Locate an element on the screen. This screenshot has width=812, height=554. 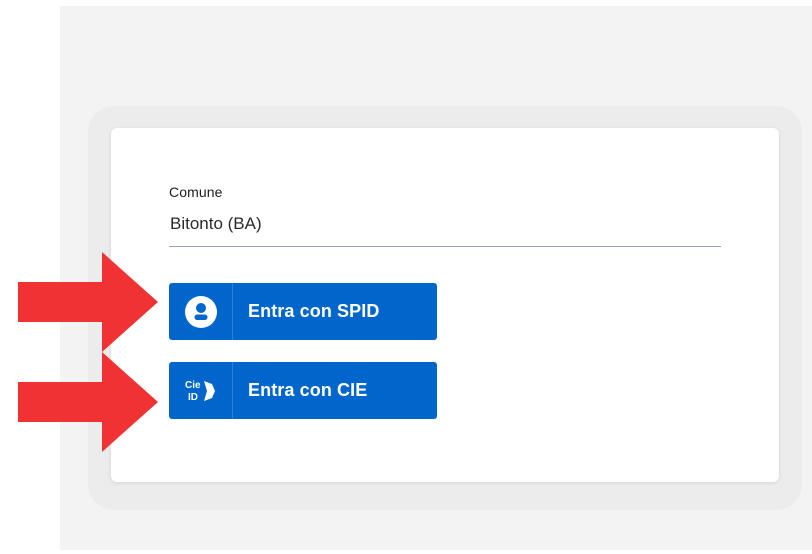
comune-field: Comune is located at coordinates (445, 215).